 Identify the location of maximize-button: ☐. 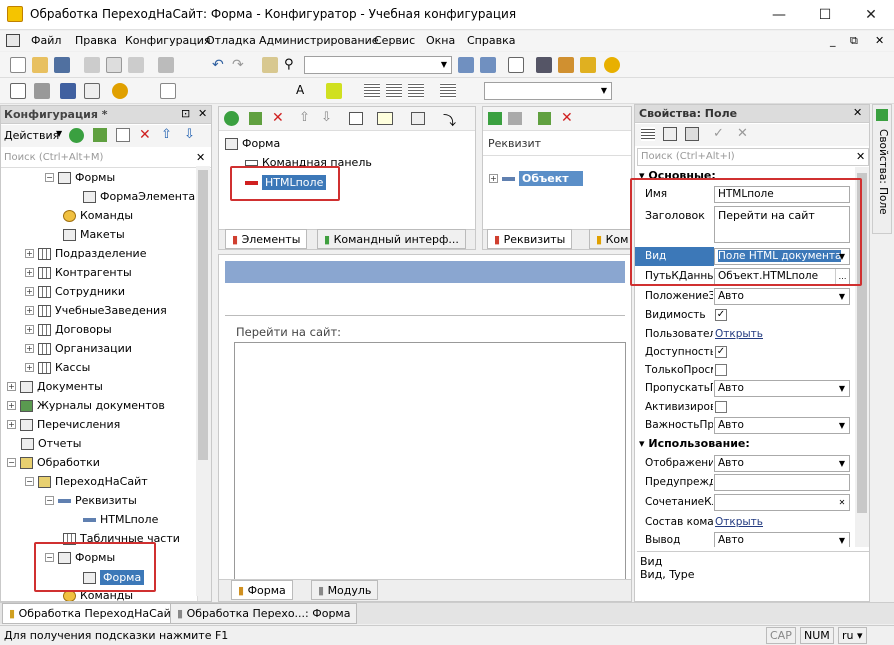
(825, 15).